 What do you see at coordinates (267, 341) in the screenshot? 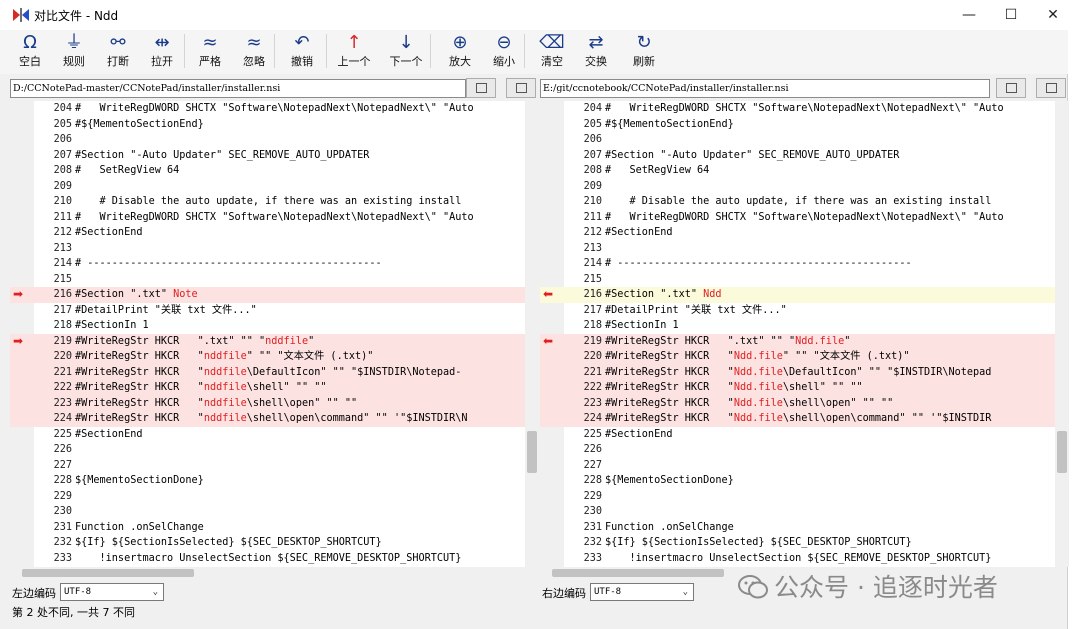
I see `code-line: 219 #WriteRegStr HKCR ".txt" "" "nddfile"` at bounding box center [267, 341].